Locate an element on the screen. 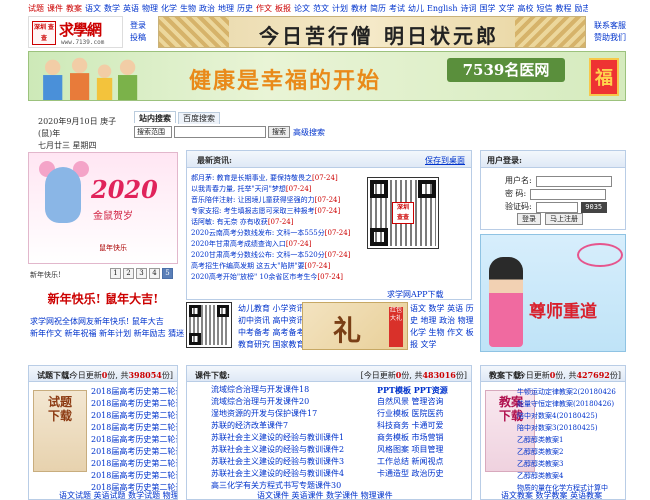 Image resolution: width=650 pixels, height=500 pixels. news-item-title: 2020甘肃高考分数线公布: 文科一本520分 is located at coordinates (258, 255).